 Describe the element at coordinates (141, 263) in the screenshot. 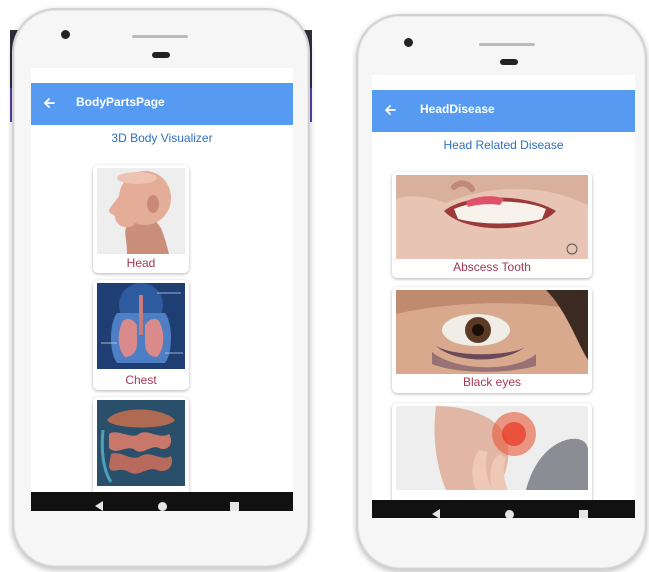

I see `body-part-label: Head` at that location.